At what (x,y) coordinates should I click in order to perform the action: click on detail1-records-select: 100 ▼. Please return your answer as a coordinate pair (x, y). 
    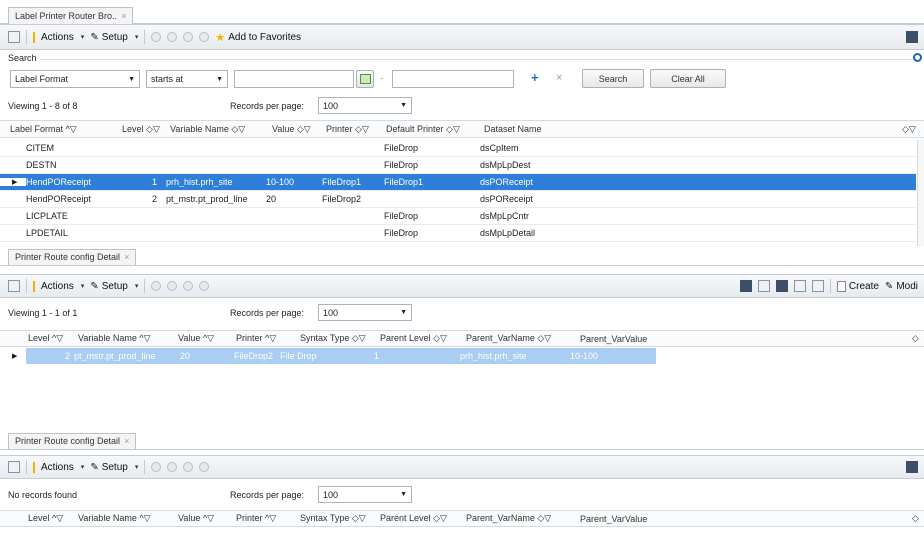
    Looking at the image, I should click on (365, 312).